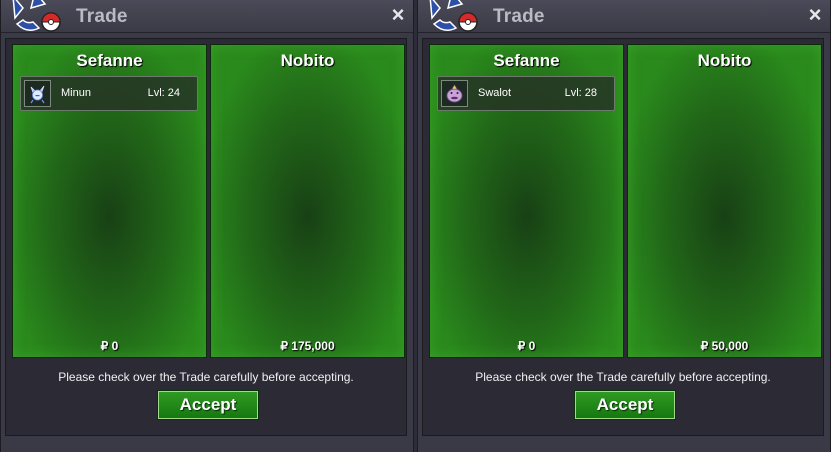 This screenshot has width=831, height=452. I want to click on pokemon-level: Lvl: 28, so click(580, 93).